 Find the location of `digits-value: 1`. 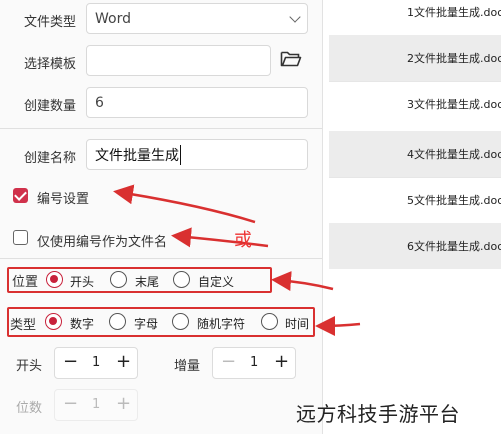

digits-value: 1 is located at coordinates (96, 404).